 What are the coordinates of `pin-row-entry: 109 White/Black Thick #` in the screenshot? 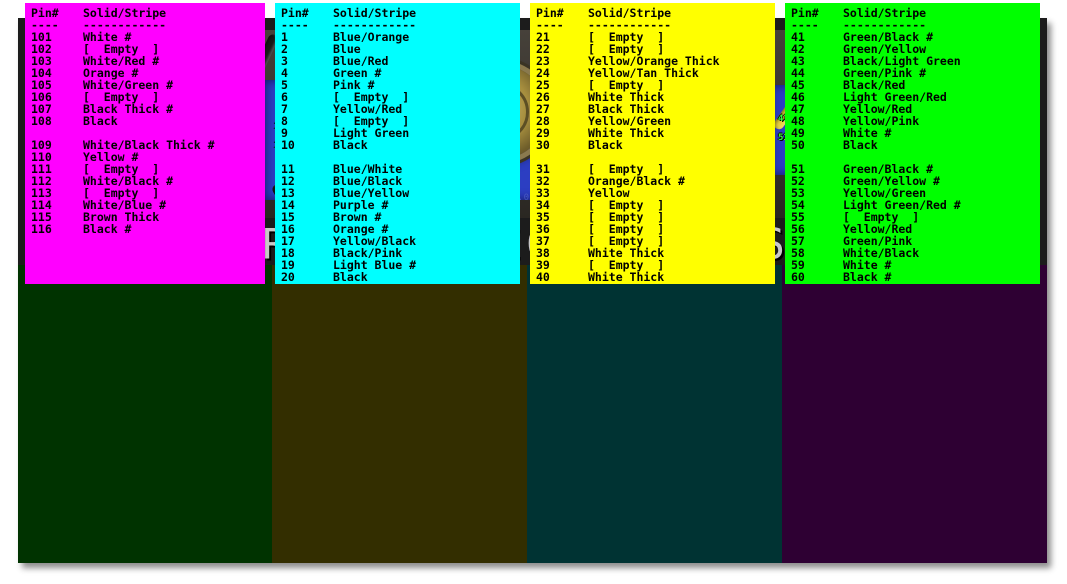 It's located at (148, 145).